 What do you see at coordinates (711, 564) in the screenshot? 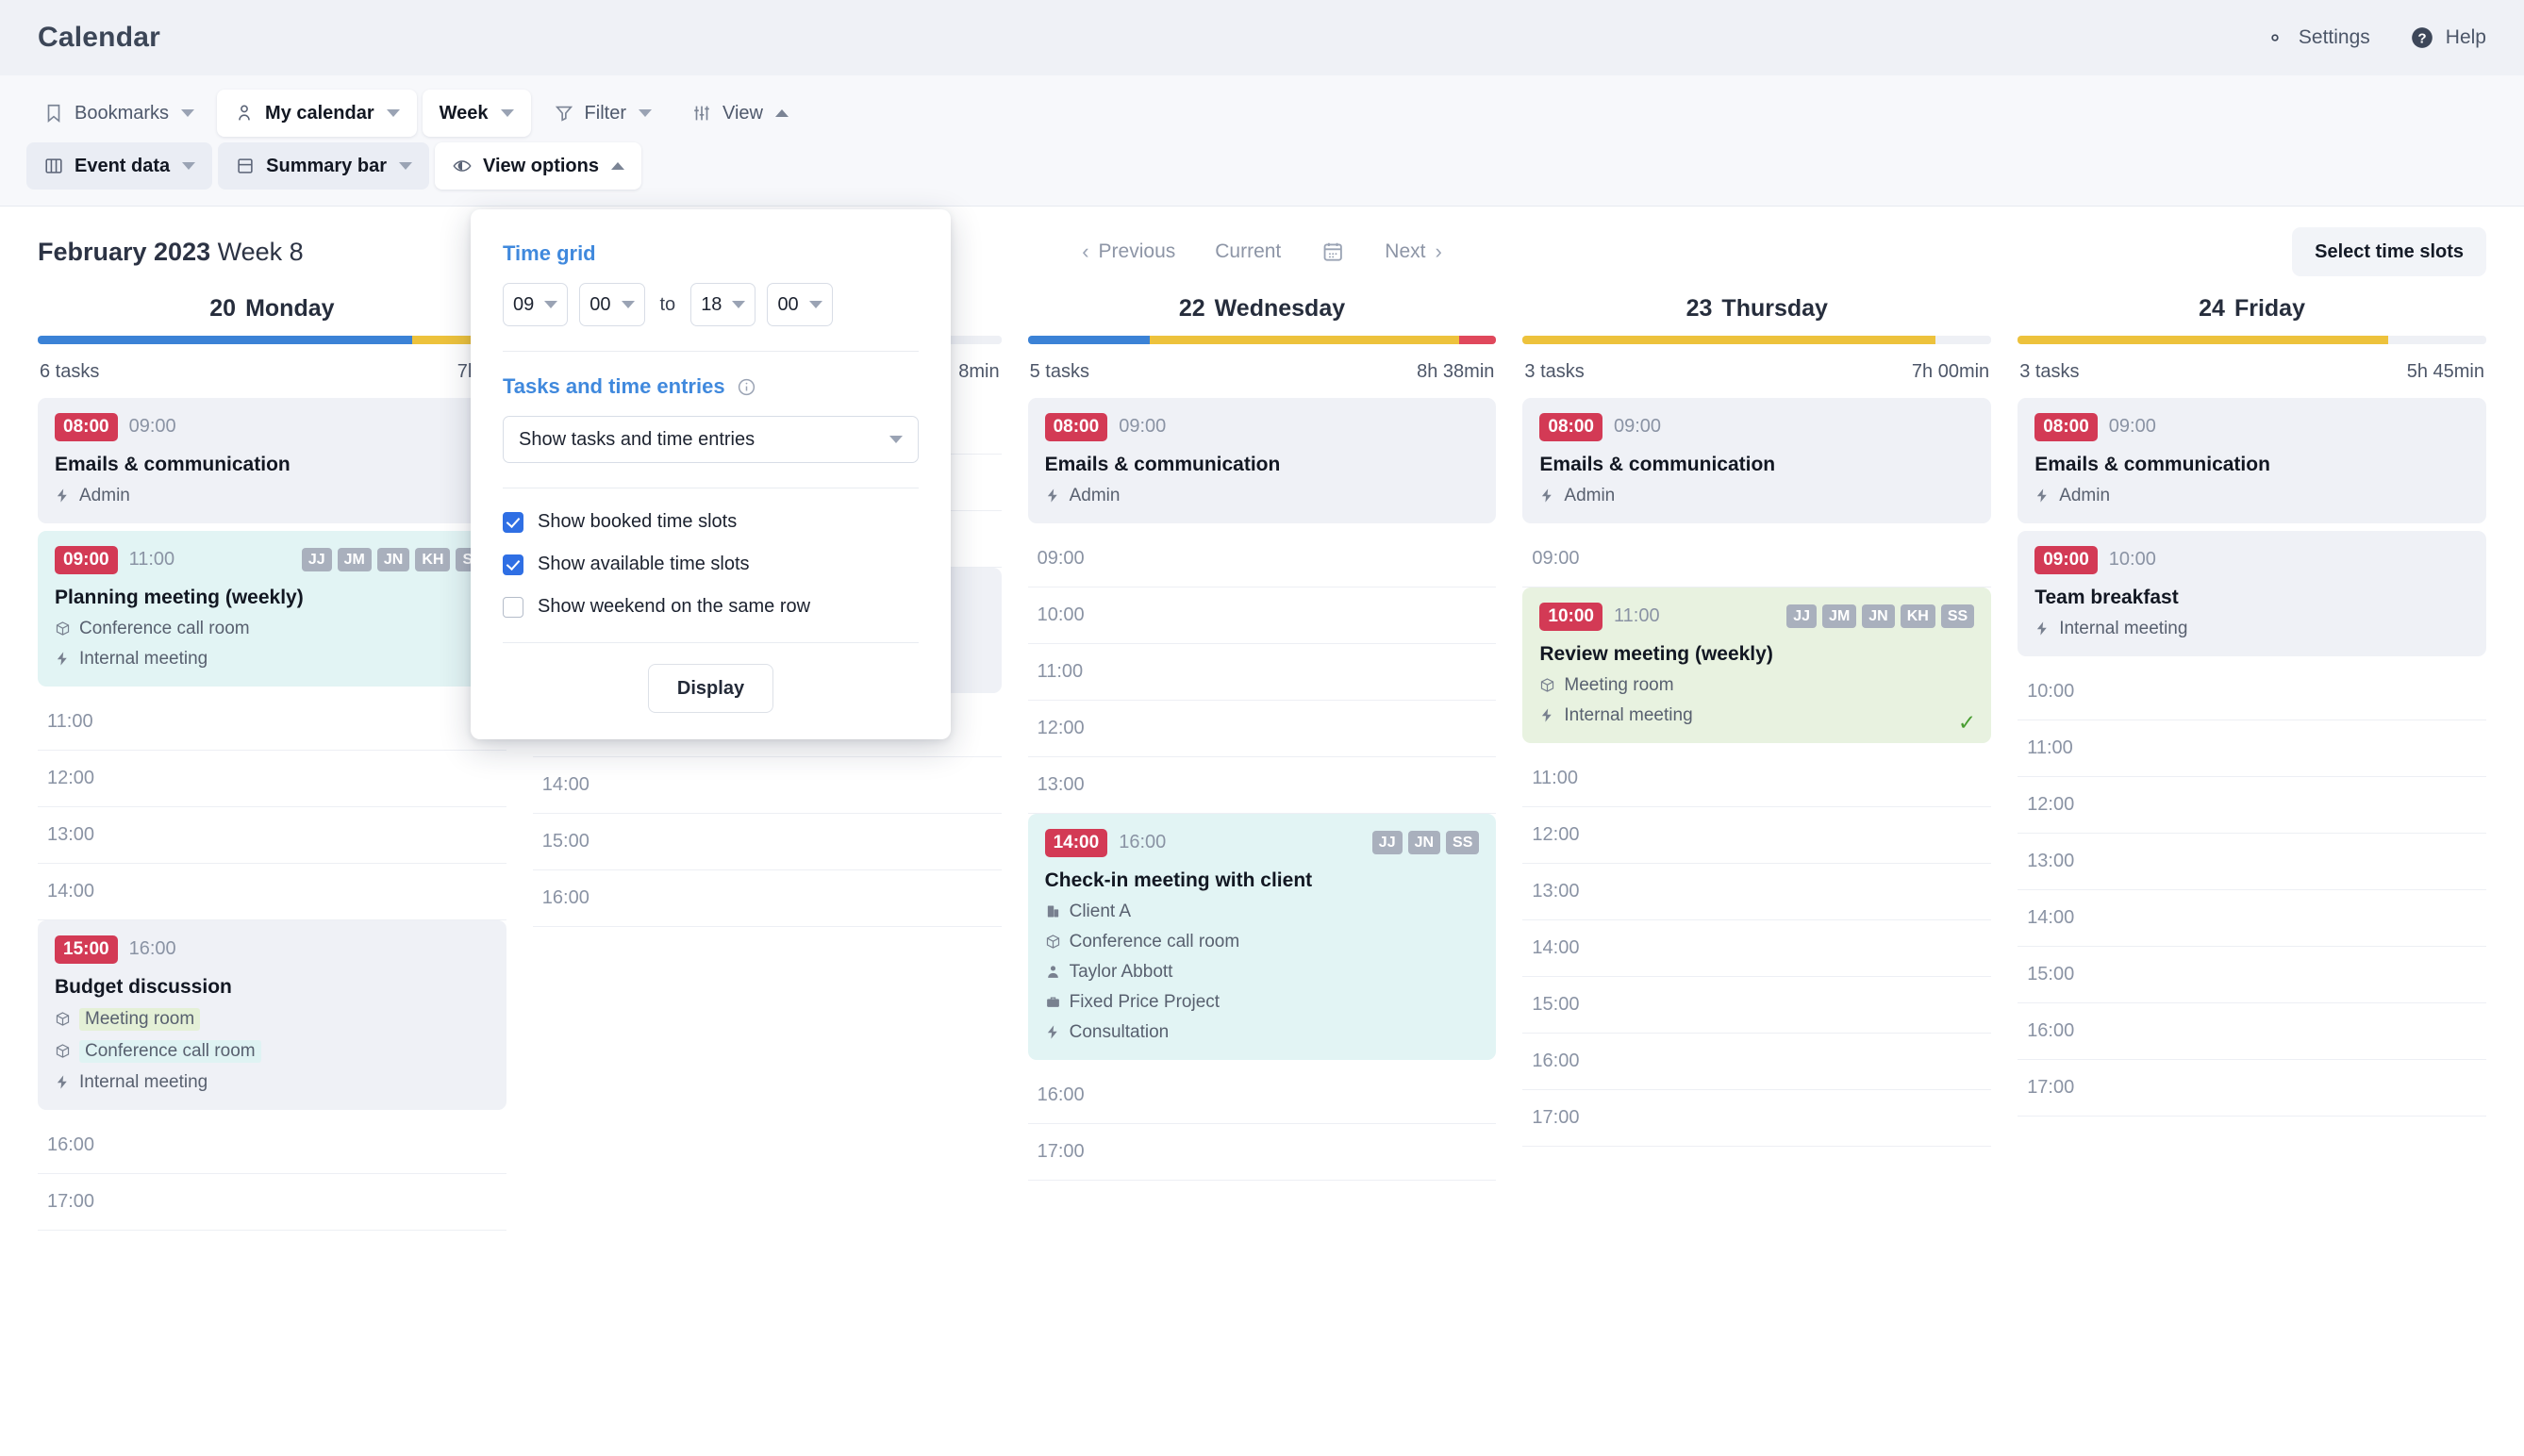
I see `show-available-time-slots-checkbox: Show available time slots` at bounding box center [711, 564].